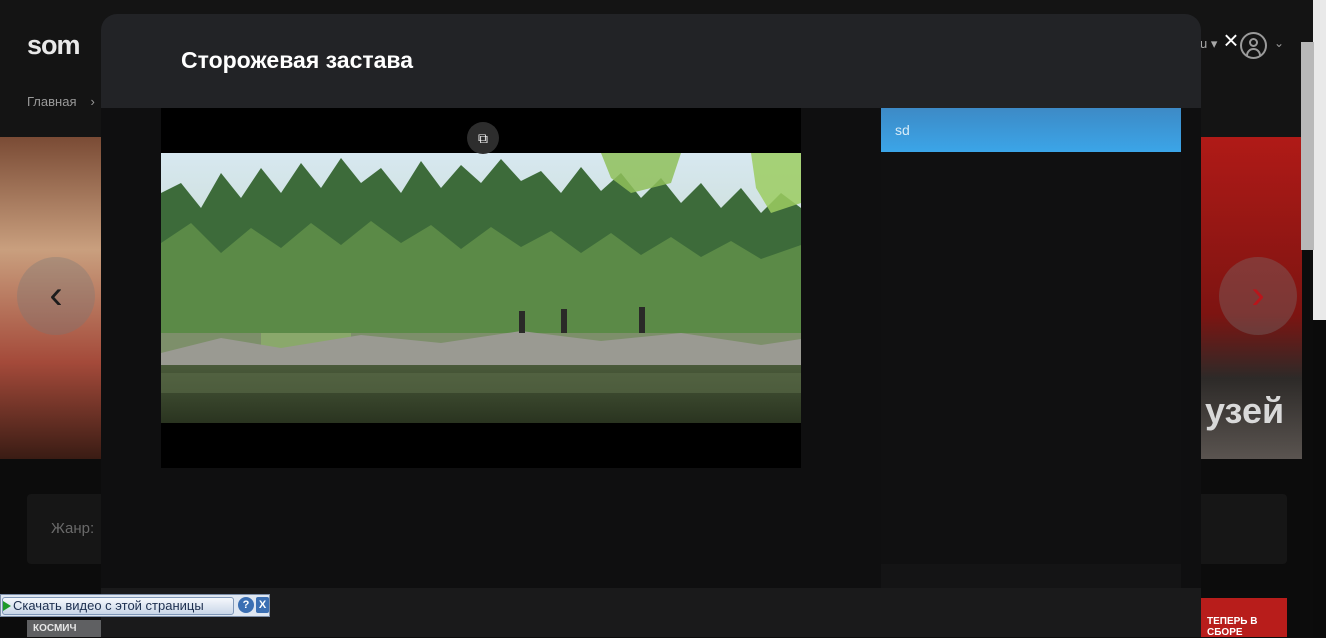  Describe the element at coordinates (64, 628) in the screenshot. I see `poster-thumbnail-left: КОСМИЧ` at that location.